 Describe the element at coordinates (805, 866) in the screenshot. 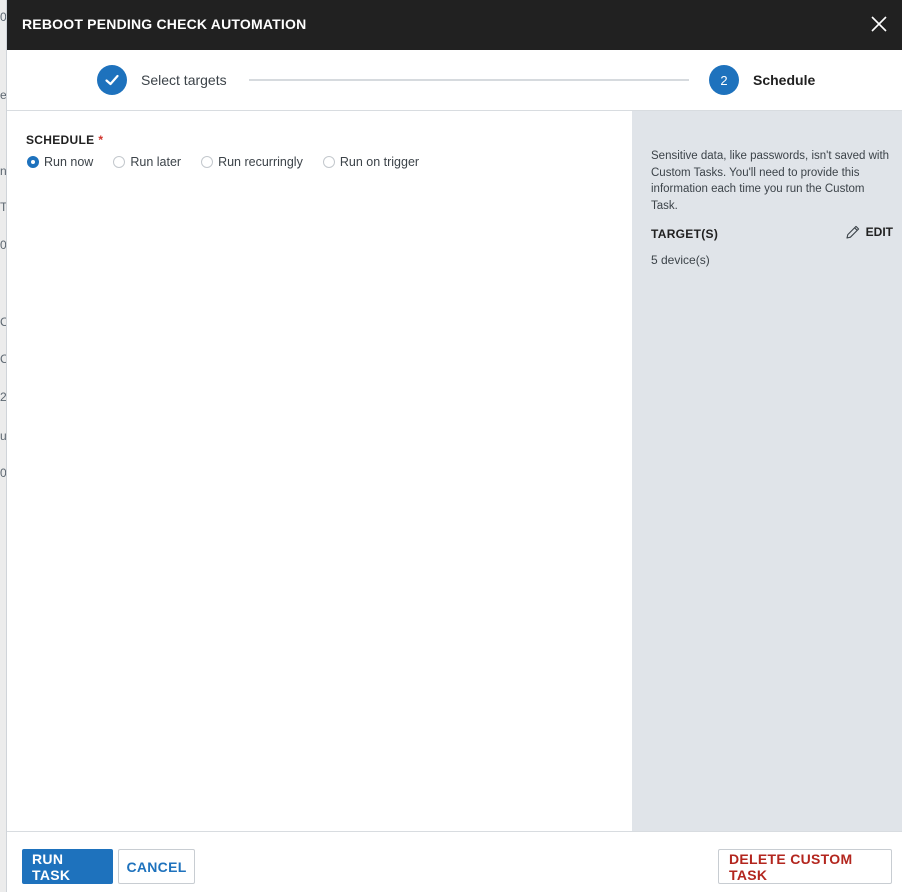

I see `delete-custom-task-button: DELETE CUSTOM TASK` at that location.